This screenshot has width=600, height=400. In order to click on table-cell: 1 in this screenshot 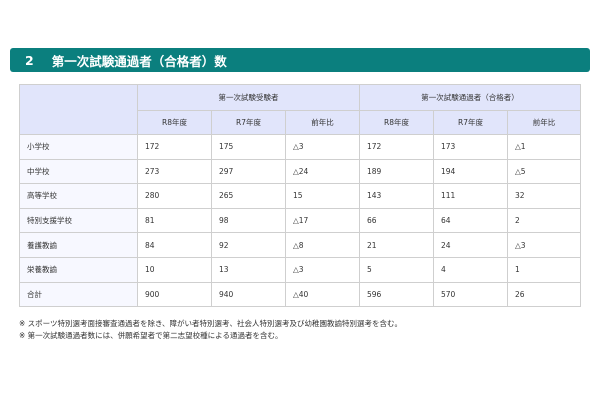, I will do `click(544, 269)`.